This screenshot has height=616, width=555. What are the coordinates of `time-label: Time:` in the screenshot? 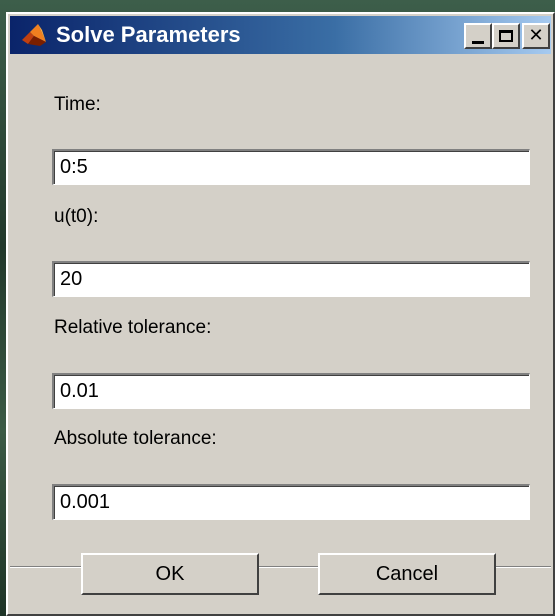 It's located at (77, 104).